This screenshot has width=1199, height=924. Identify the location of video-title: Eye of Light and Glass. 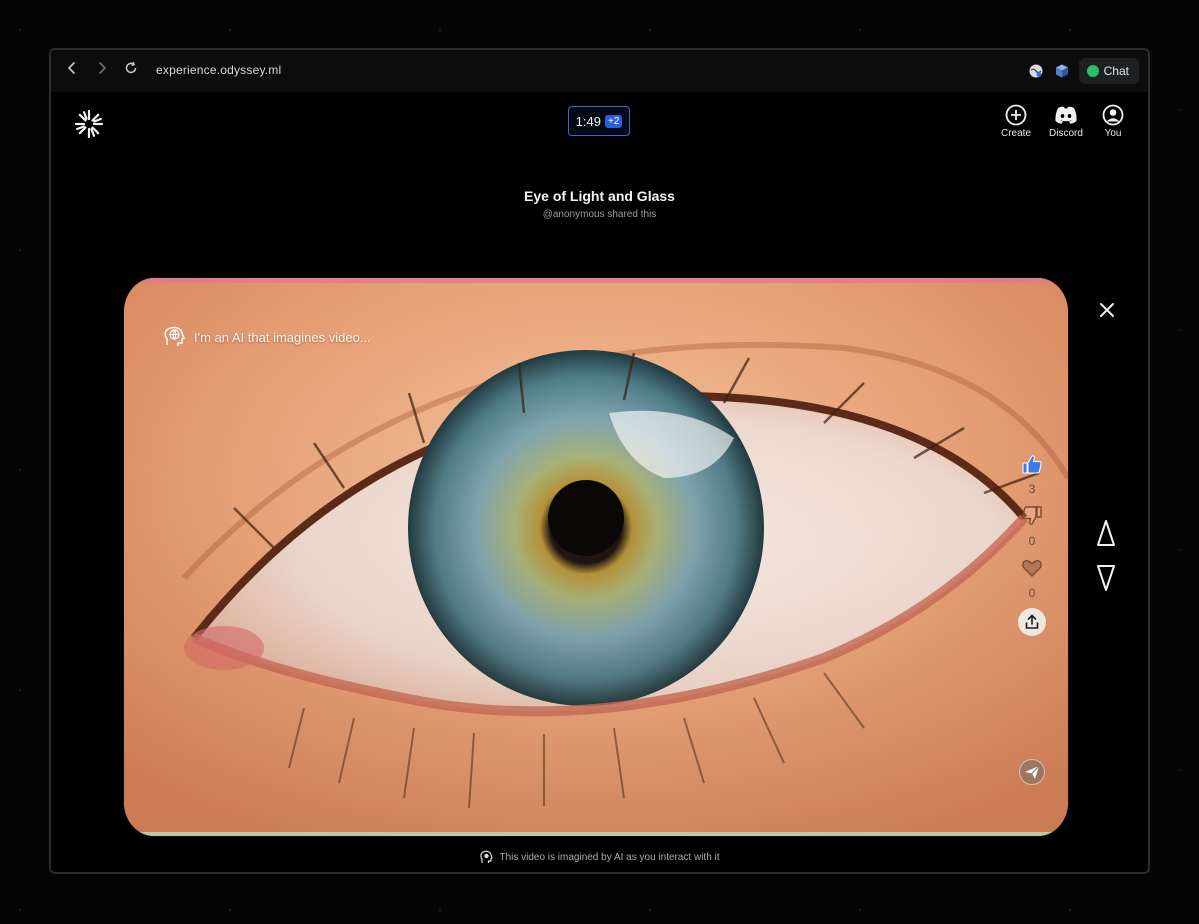
(599, 196).